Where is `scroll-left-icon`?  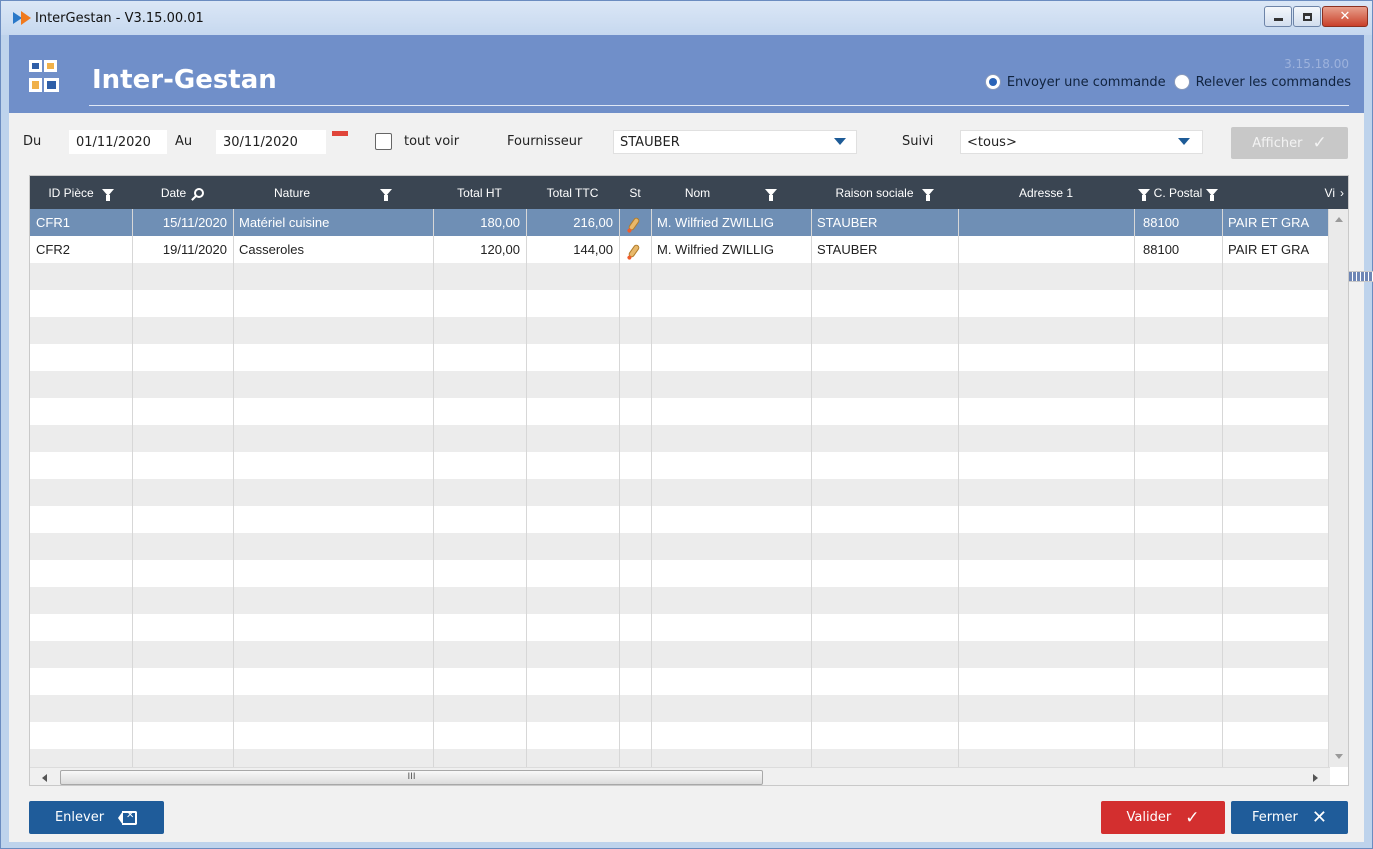 scroll-left-icon is located at coordinates (44, 778).